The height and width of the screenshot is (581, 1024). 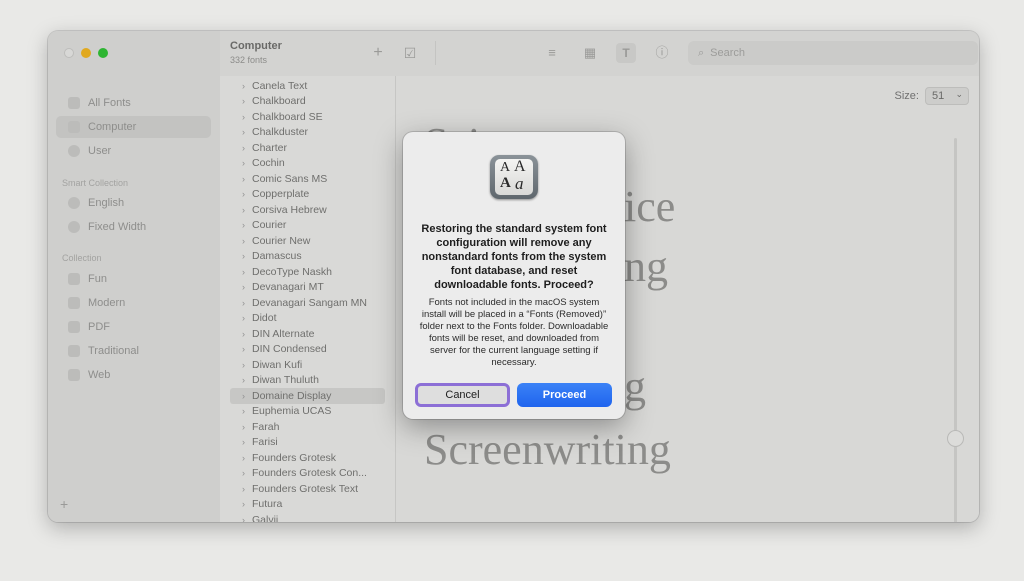 I want to click on font-book-app-icon: A A A a, so click(x=514, y=177).